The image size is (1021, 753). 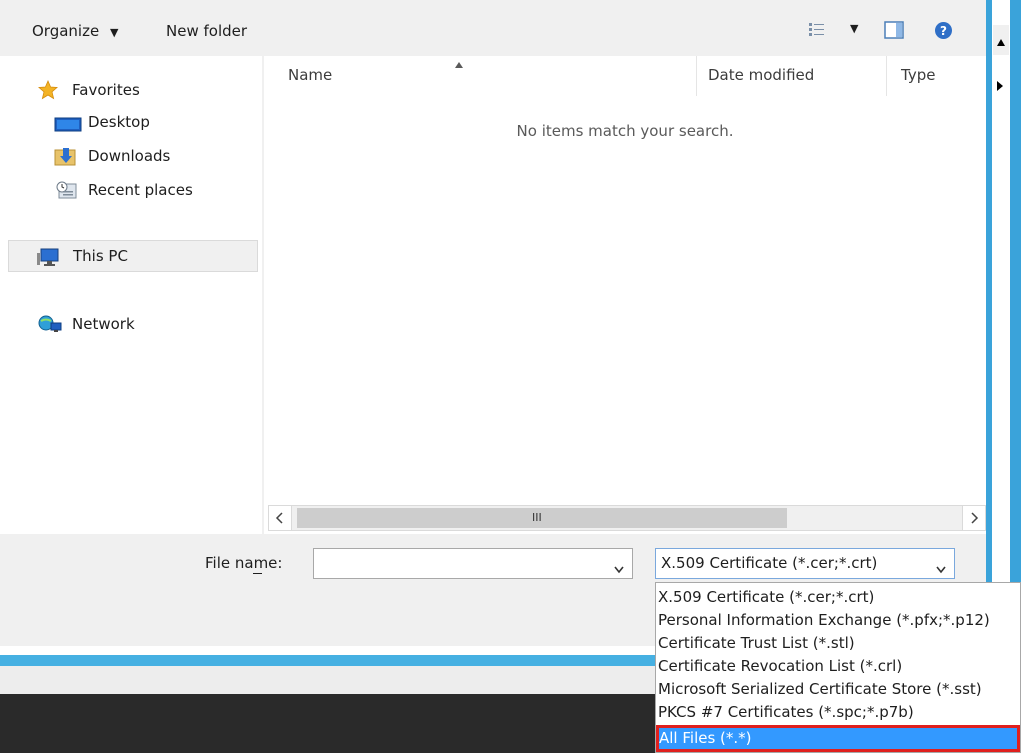 What do you see at coordinates (133, 256) in the screenshot?
I see `nav-item-this-pc-selected: This PC` at bounding box center [133, 256].